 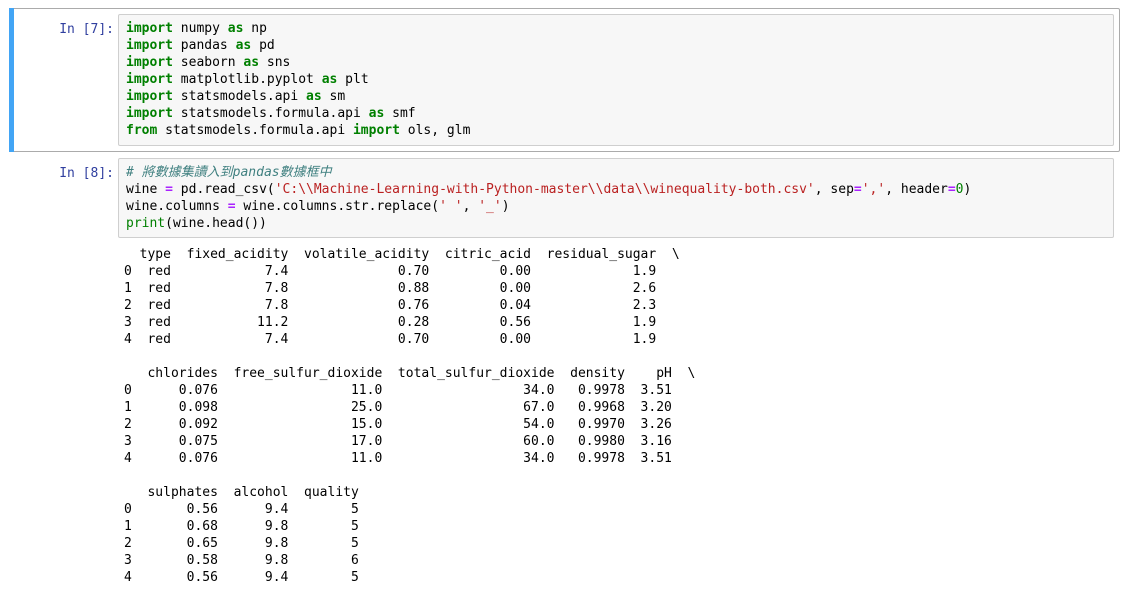 What do you see at coordinates (241, 543) in the screenshot?
I see `output-line: 2 0.65 9.8 5` at bounding box center [241, 543].